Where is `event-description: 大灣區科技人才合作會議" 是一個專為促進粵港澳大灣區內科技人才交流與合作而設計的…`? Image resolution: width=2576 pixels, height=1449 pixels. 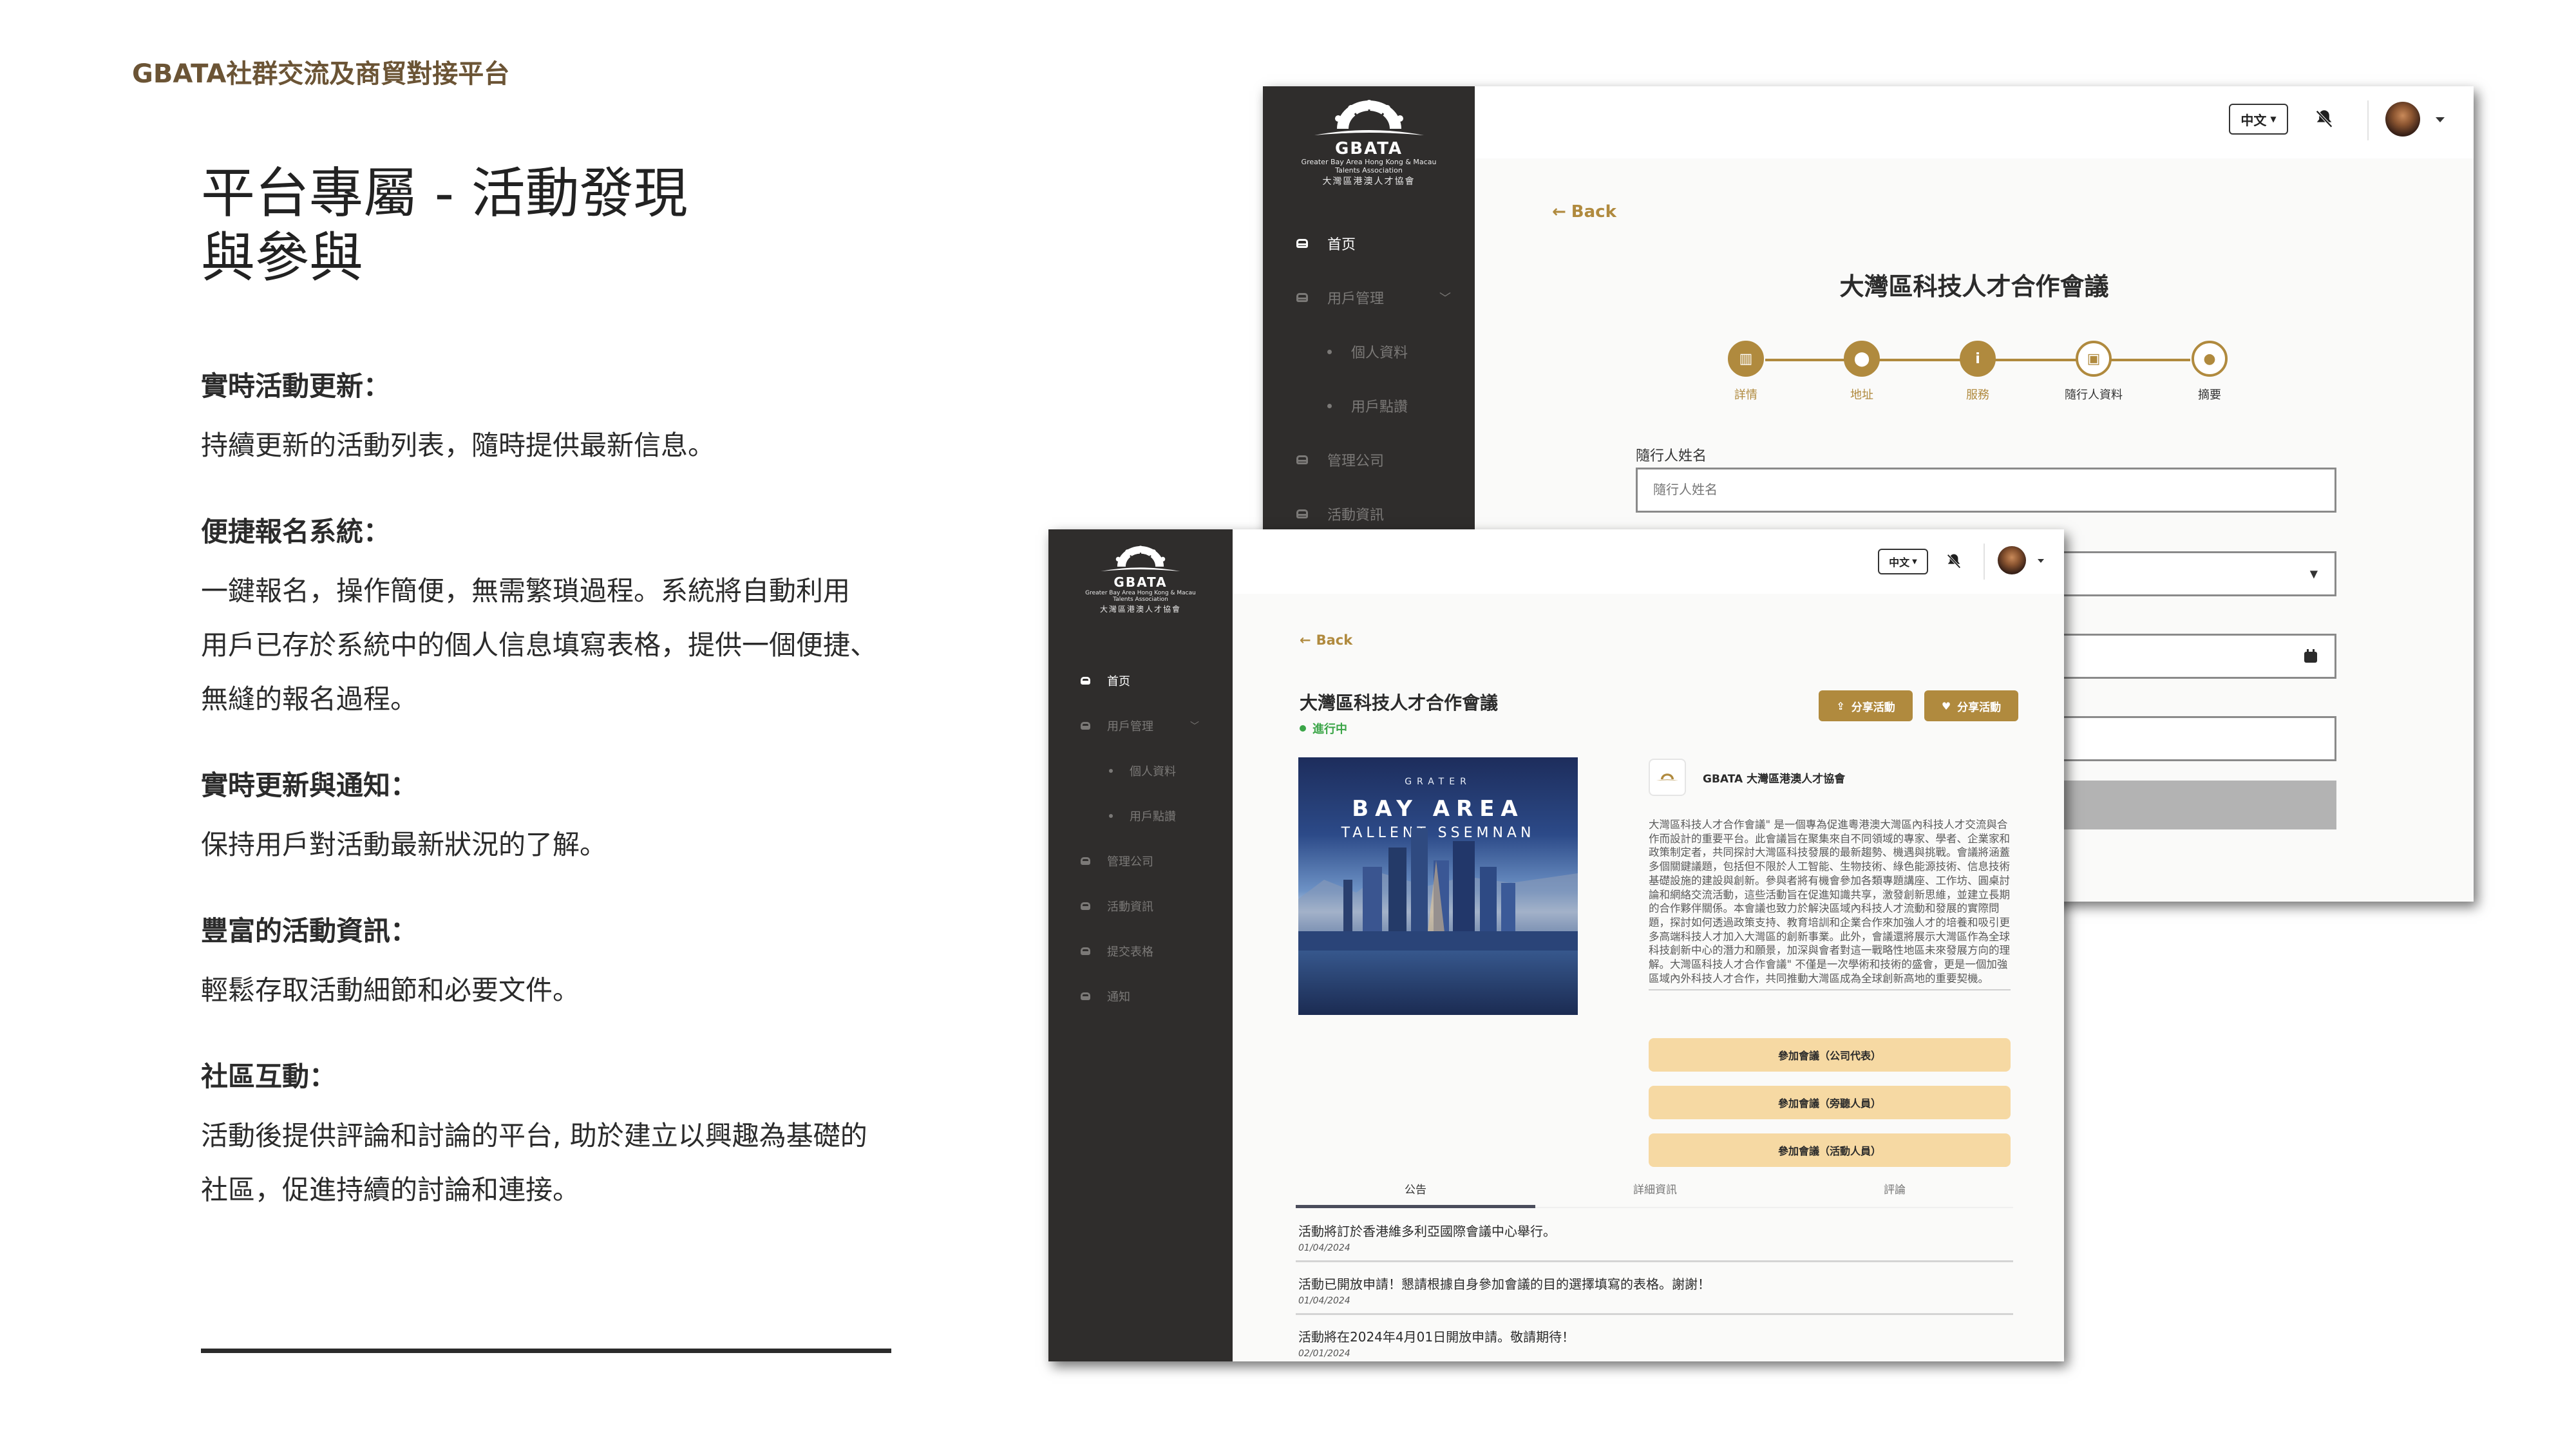
event-description: 大灣區科技人才合作會議" 是一個專為促進粵港澳大灣區內科技人才交流與合作而設計的… is located at coordinates (1830, 905).